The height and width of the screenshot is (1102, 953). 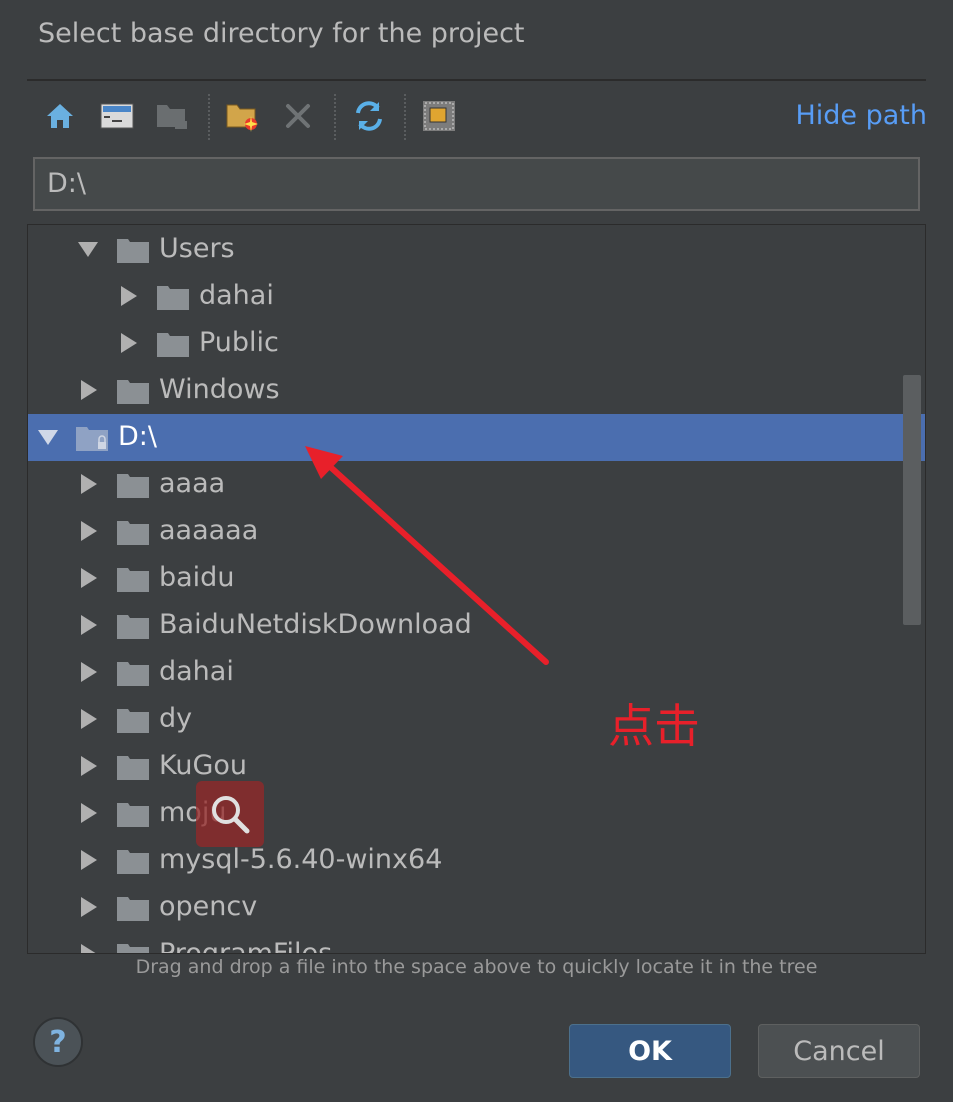 I want to click on home-icon, so click(x=60, y=116).